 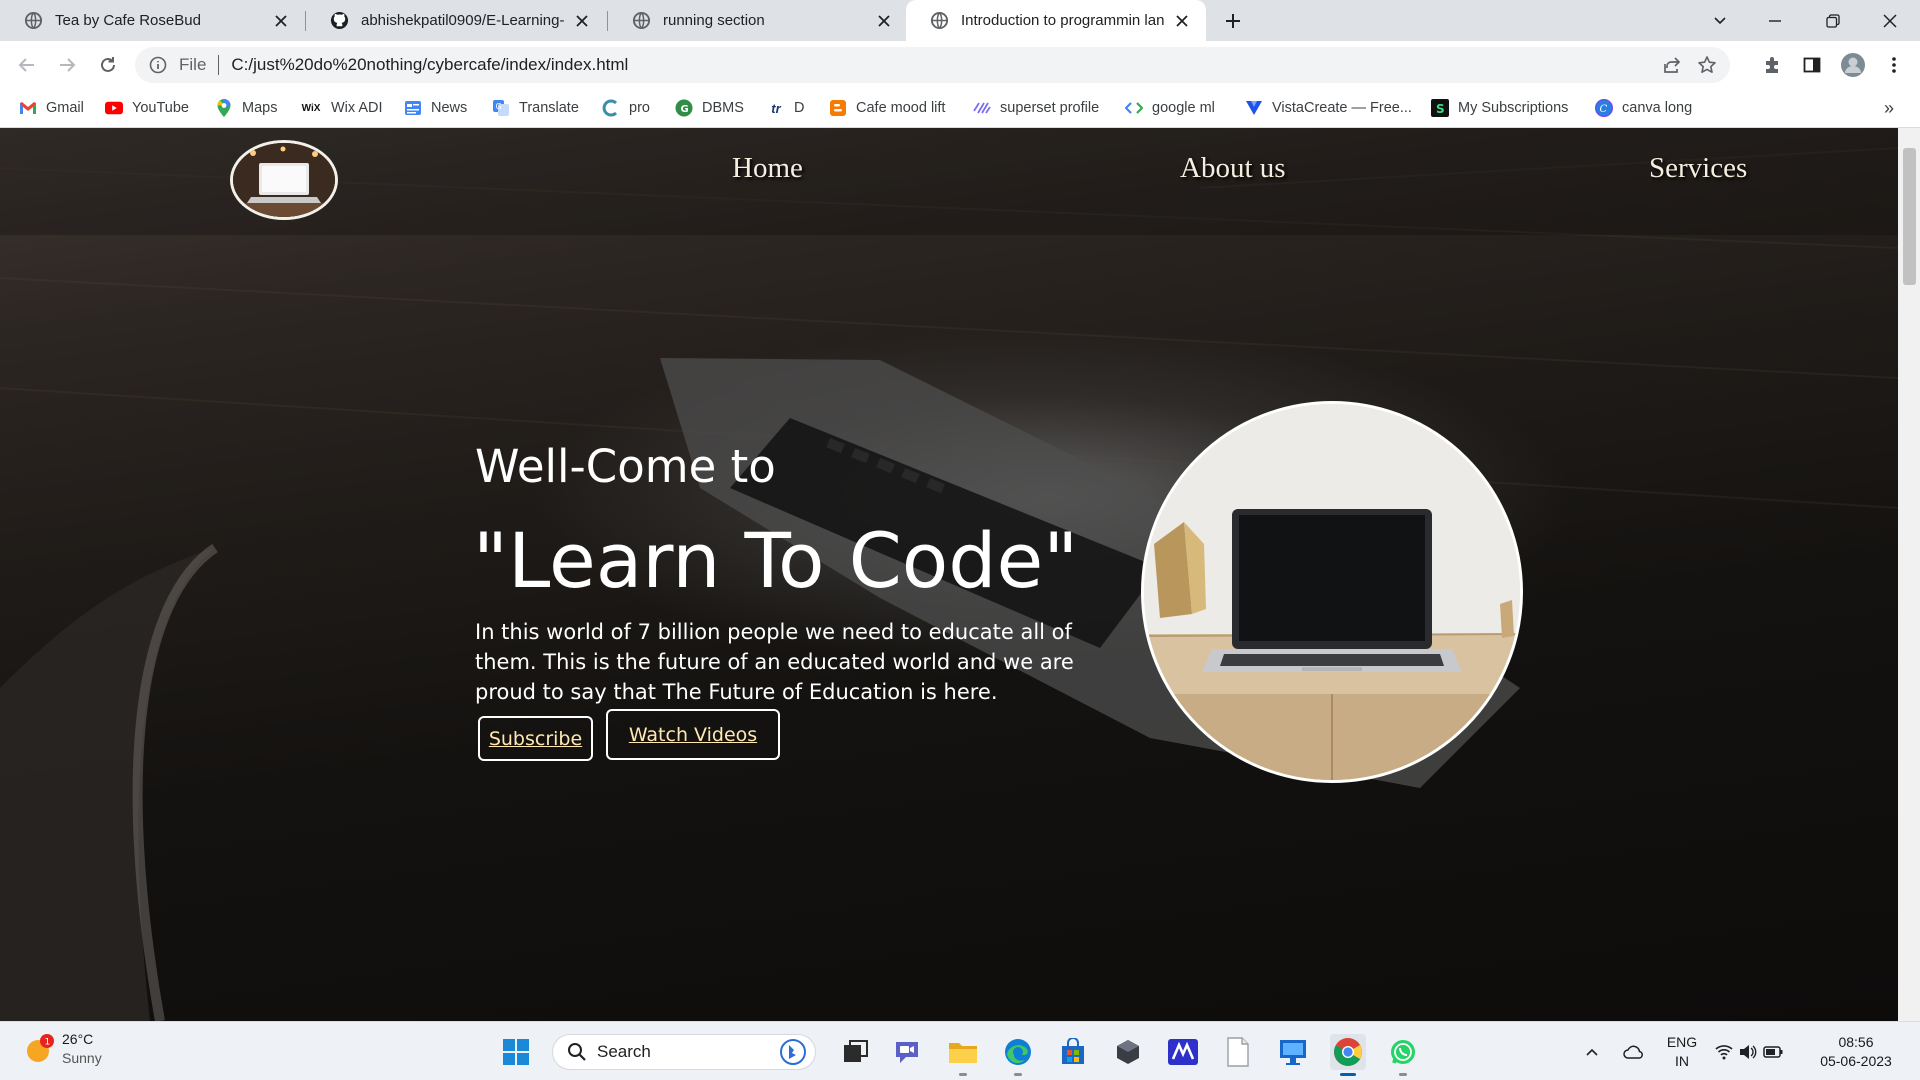 What do you see at coordinates (1018, 1055) in the screenshot?
I see `edge-button` at bounding box center [1018, 1055].